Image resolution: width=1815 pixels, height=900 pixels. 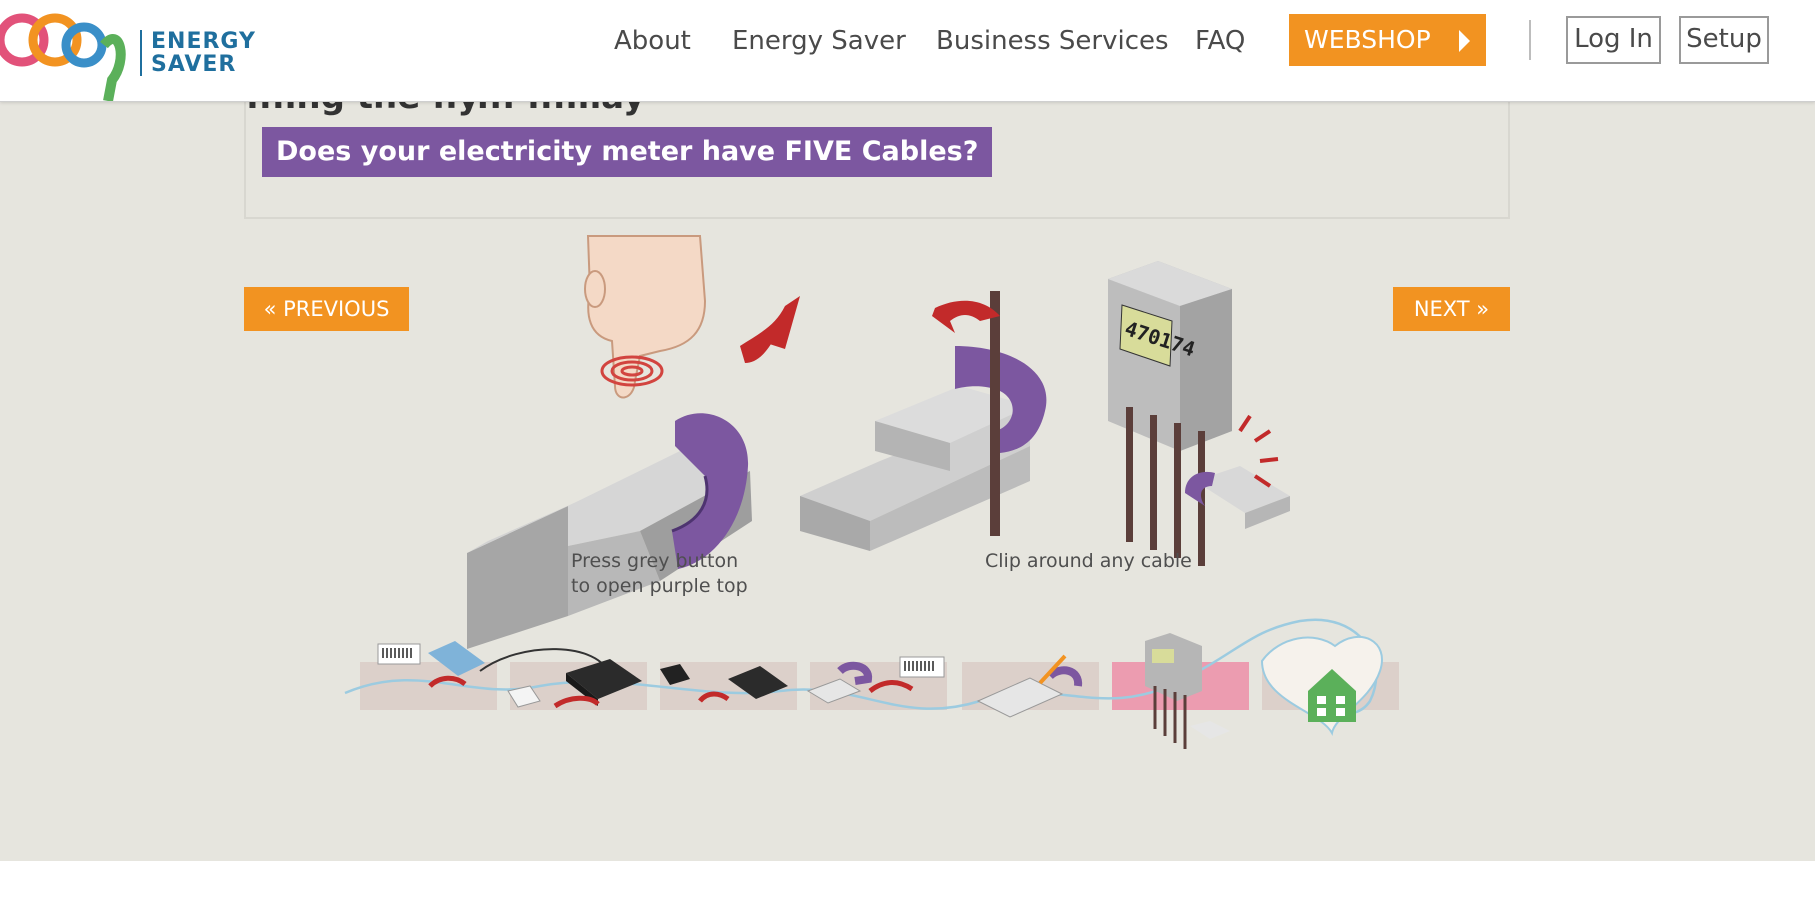 What do you see at coordinates (1088, 561) in the screenshot?
I see `clip-caption: Clip around any cable` at bounding box center [1088, 561].